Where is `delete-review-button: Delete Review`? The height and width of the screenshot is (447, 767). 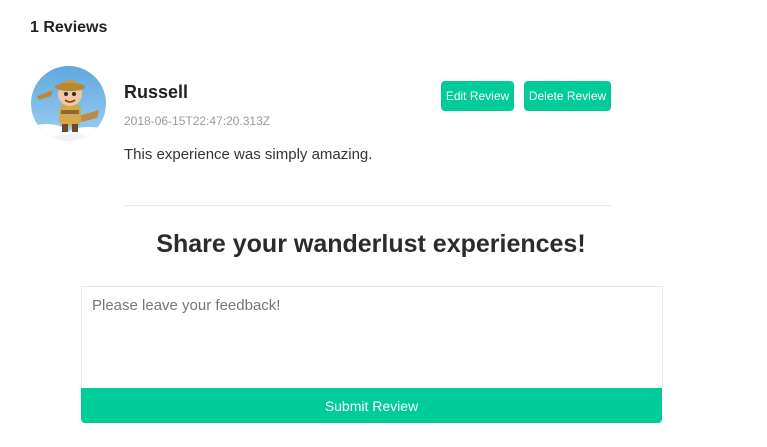 delete-review-button: Delete Review is located at coordinates (567, 96).